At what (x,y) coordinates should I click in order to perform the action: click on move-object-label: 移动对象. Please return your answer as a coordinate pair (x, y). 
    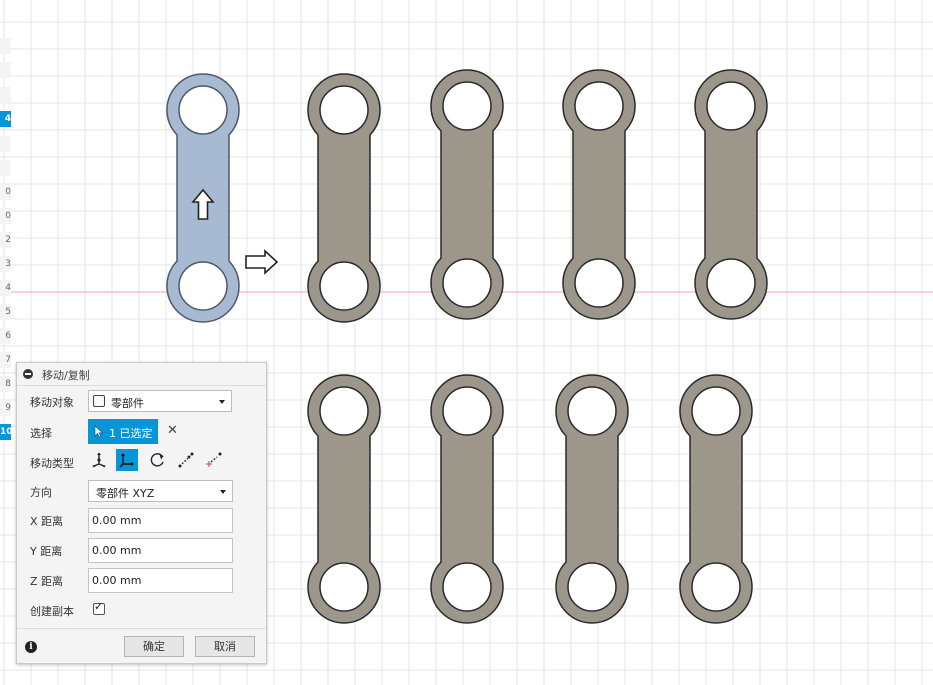
    Looking at the image, I should click on (52, 402).